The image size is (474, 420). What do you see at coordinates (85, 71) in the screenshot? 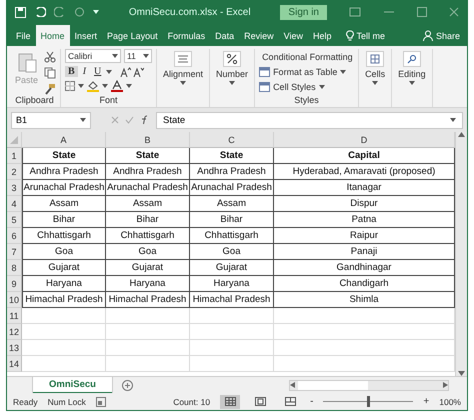
I see `italic-button: I` at bounding box center [85, 71].